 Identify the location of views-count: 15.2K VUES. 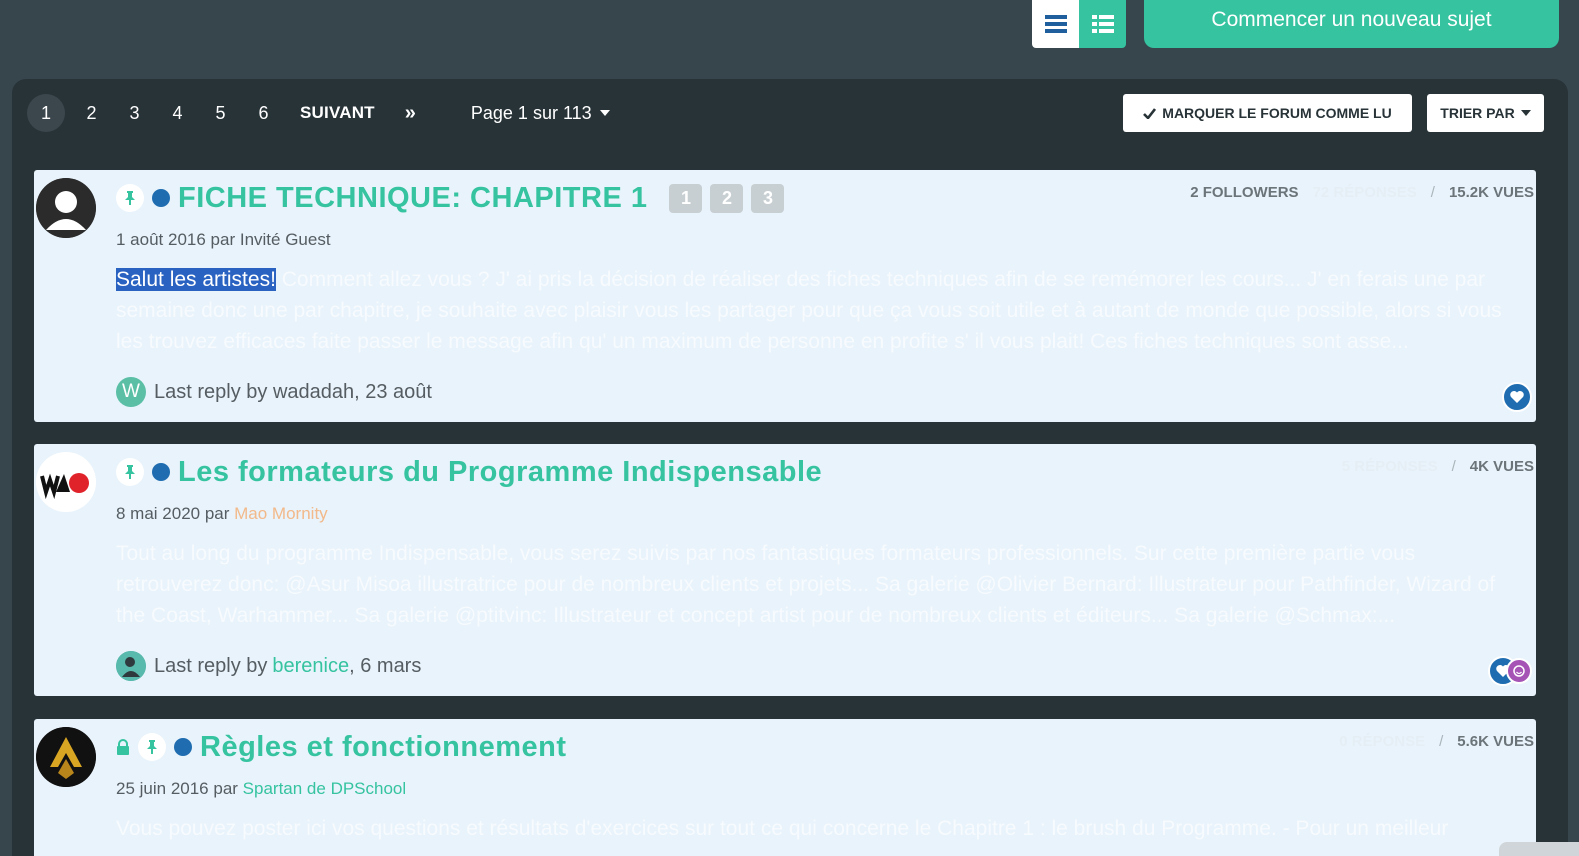
(1491, 192).